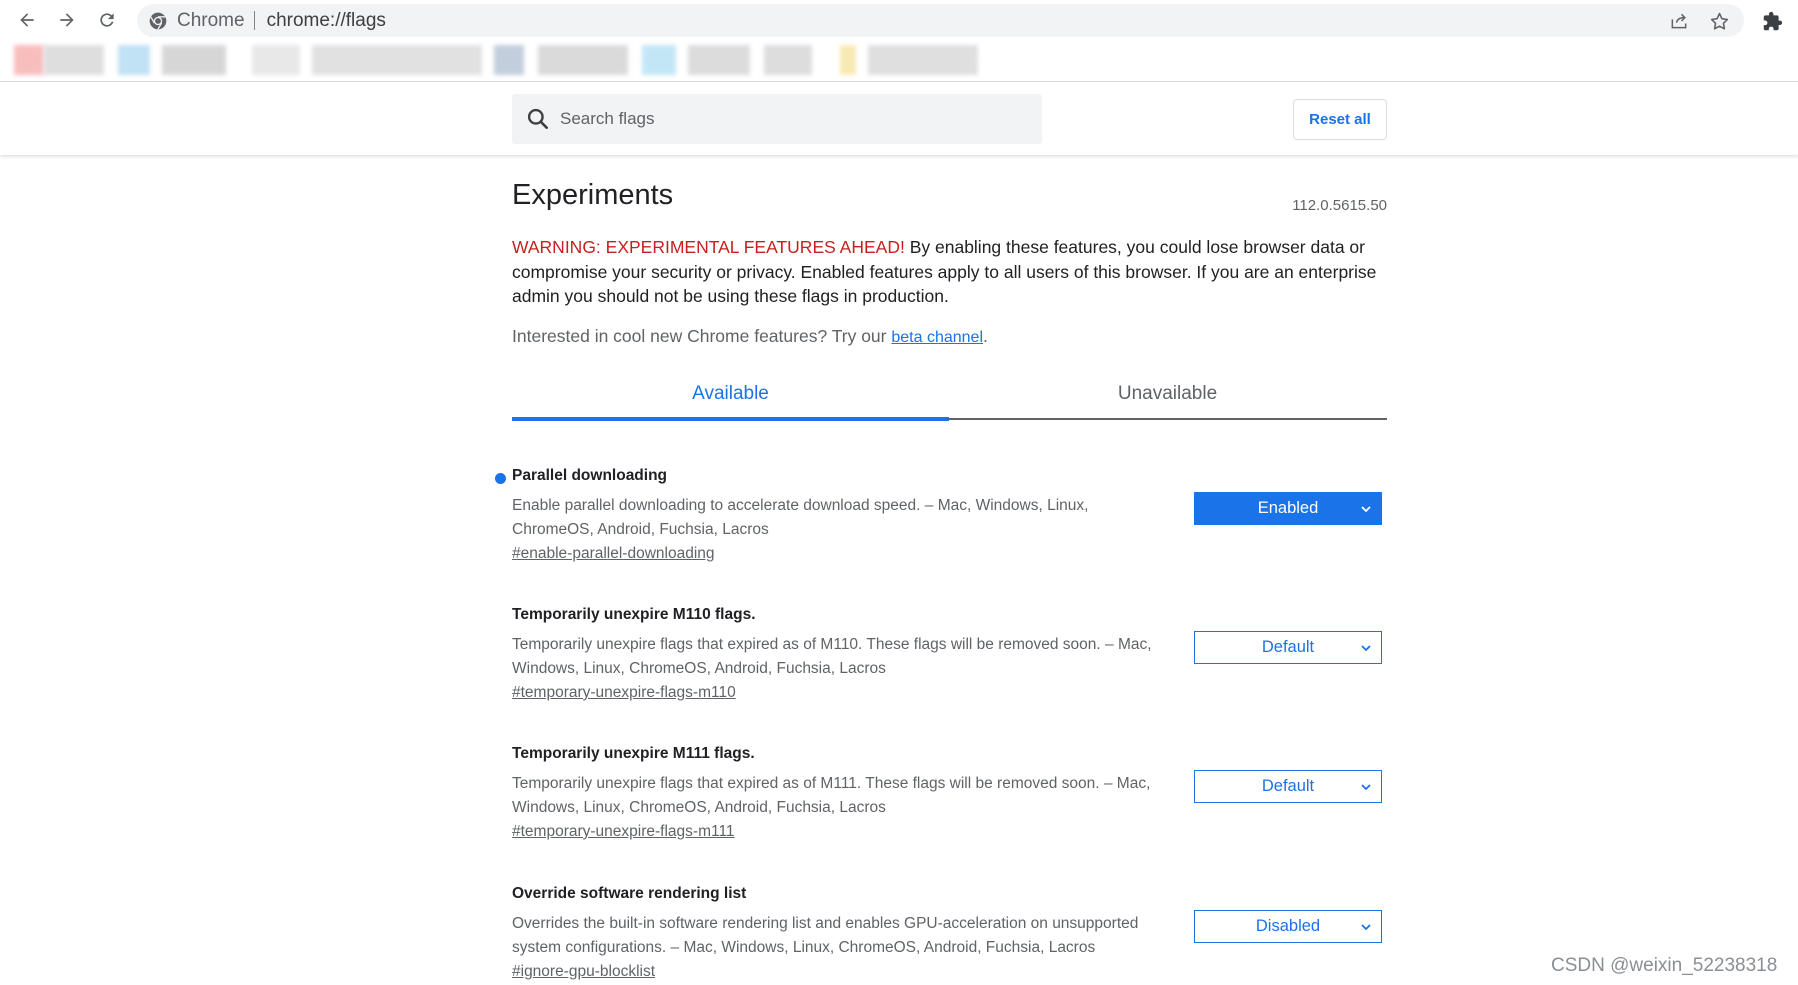 This screenshot has width=1798, height=985. I want to click on back-button, so click(27, 20).